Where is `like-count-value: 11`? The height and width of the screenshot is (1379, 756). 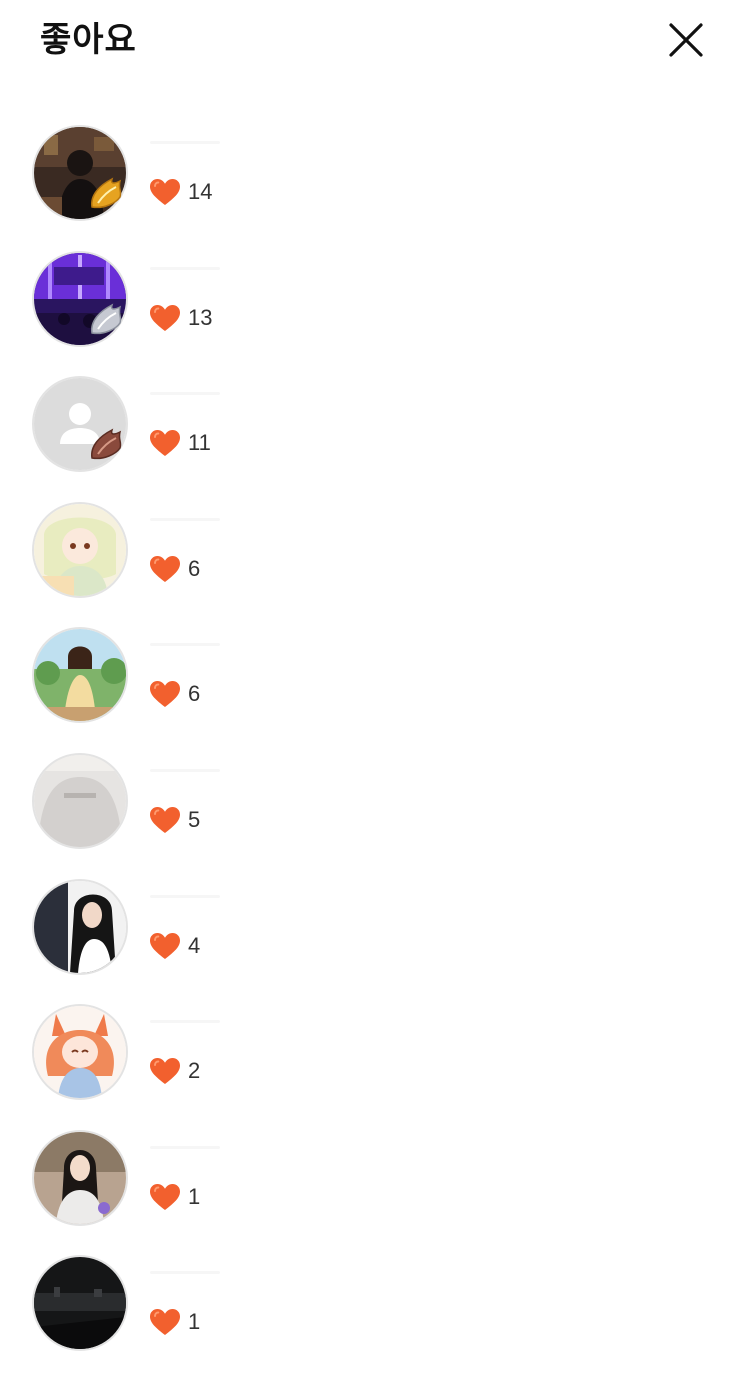 like-count-value: 11 is located at coordinates (199, 443).